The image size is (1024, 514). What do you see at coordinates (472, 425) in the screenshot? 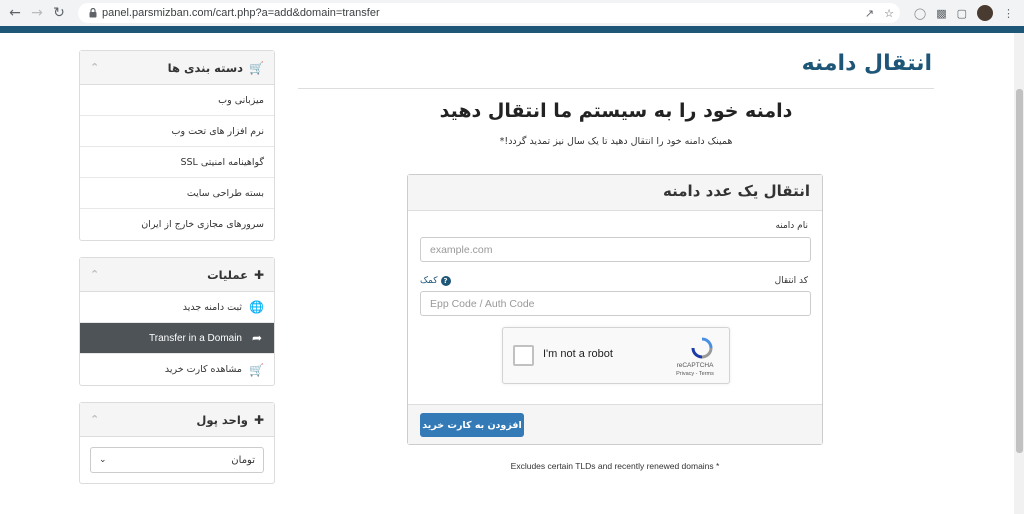
I see `add-to-cart-button: افزودن به کارت خرید` at bounding box center [472, 425].